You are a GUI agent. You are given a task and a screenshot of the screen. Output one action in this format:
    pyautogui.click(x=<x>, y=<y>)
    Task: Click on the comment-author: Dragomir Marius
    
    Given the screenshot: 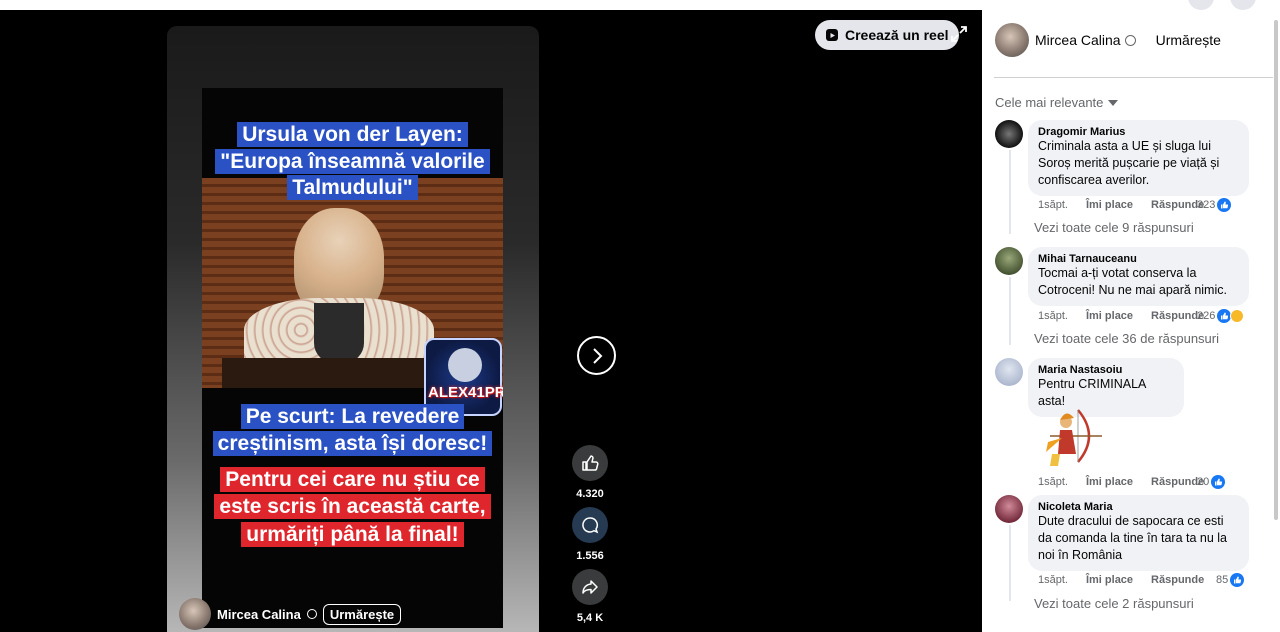 What is the action you would take?
    pyautogui.click(x=1138, y=132)
    